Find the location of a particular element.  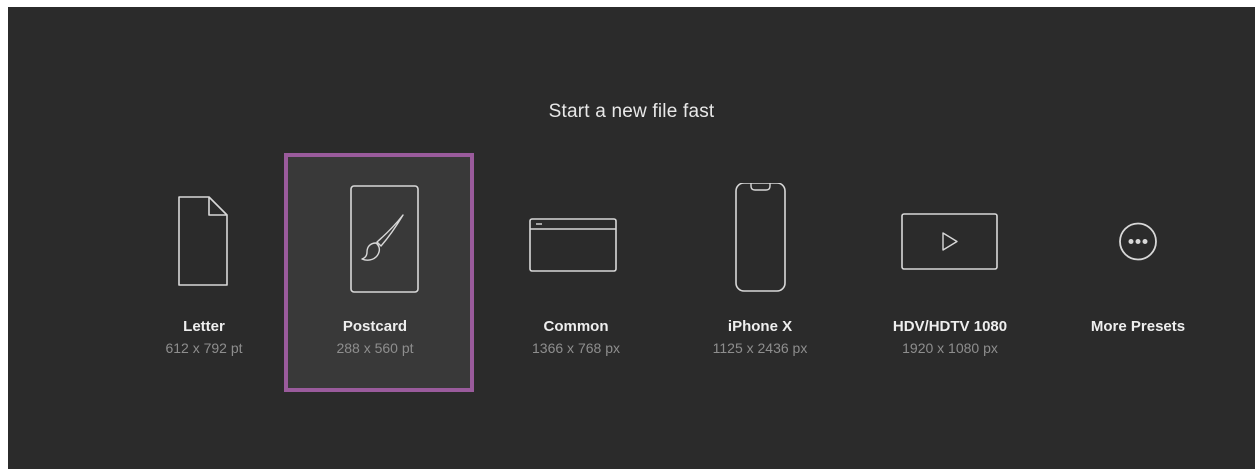

preset-more-presets: More Presets is located at coordinates (1138, 272).